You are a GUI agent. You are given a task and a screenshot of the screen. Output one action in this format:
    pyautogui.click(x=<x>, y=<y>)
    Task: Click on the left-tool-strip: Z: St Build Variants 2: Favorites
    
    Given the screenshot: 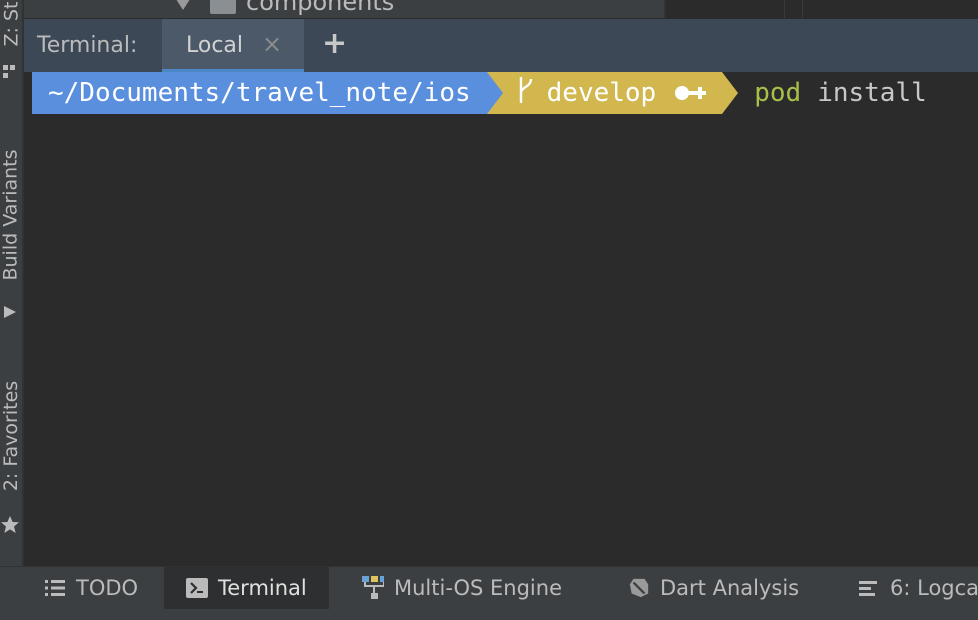 What is the action you would take?
    pyautogui.click(x=11, y=283)
    